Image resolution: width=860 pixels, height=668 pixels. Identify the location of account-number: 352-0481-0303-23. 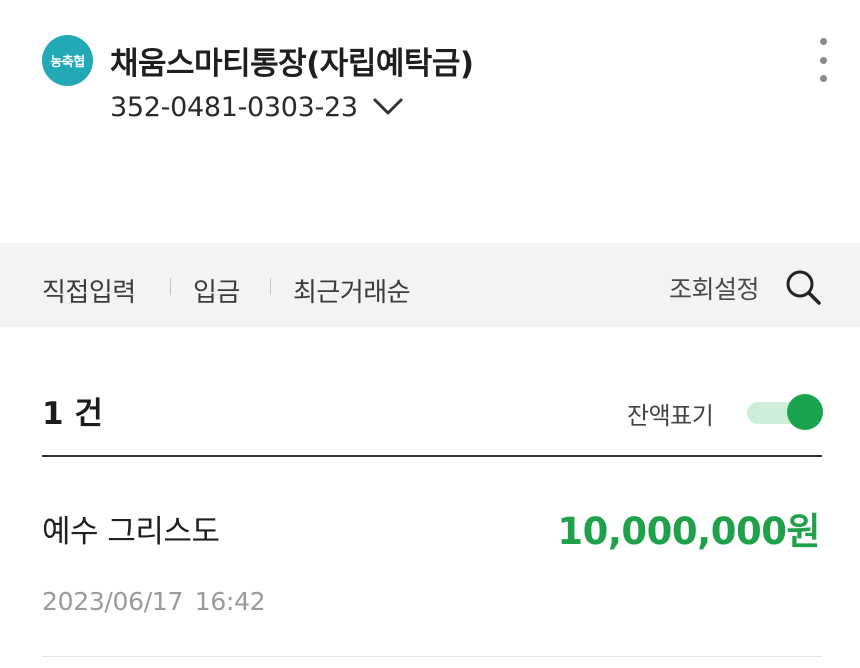
(234, 107).